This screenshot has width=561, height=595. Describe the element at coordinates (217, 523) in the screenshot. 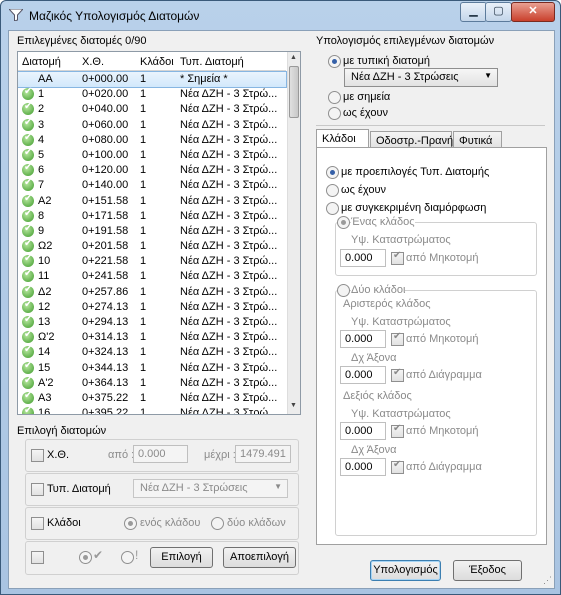

I see `two-branches-filter-radio` at that location.